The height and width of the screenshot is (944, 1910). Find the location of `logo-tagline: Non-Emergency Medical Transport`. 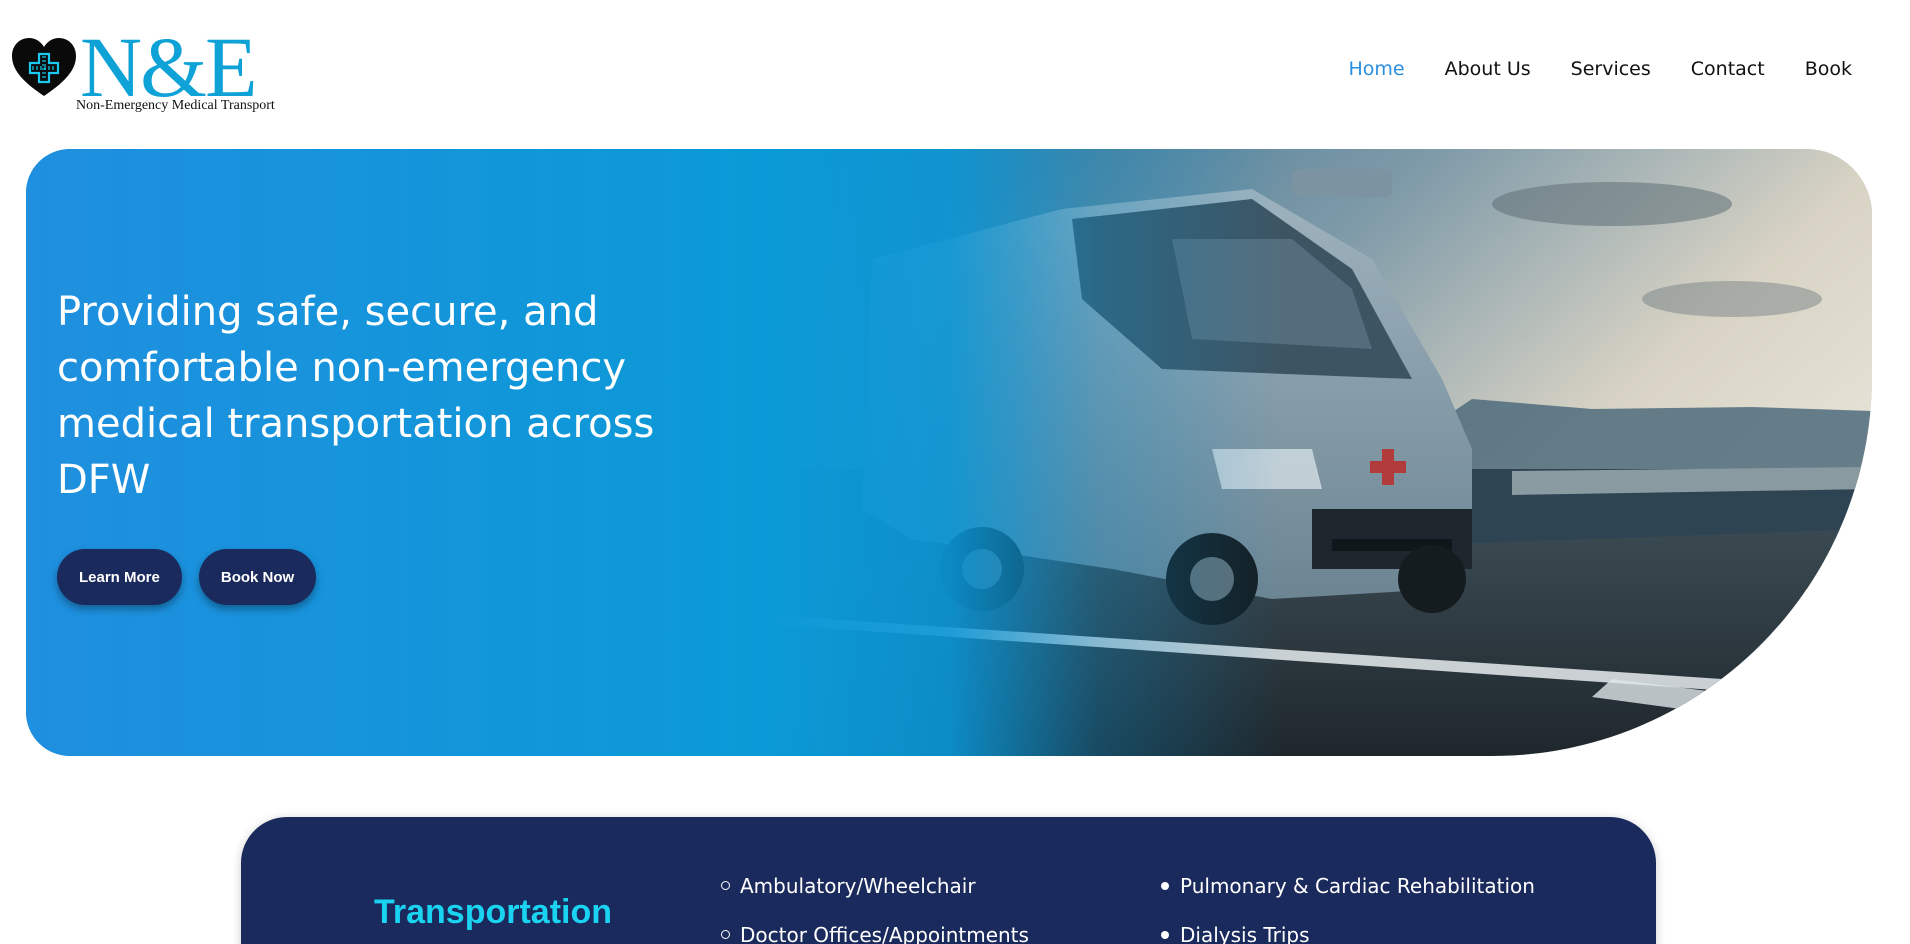

logo-tagline: Non-Emergency Medical Transport is located at coordinates (175, 105).